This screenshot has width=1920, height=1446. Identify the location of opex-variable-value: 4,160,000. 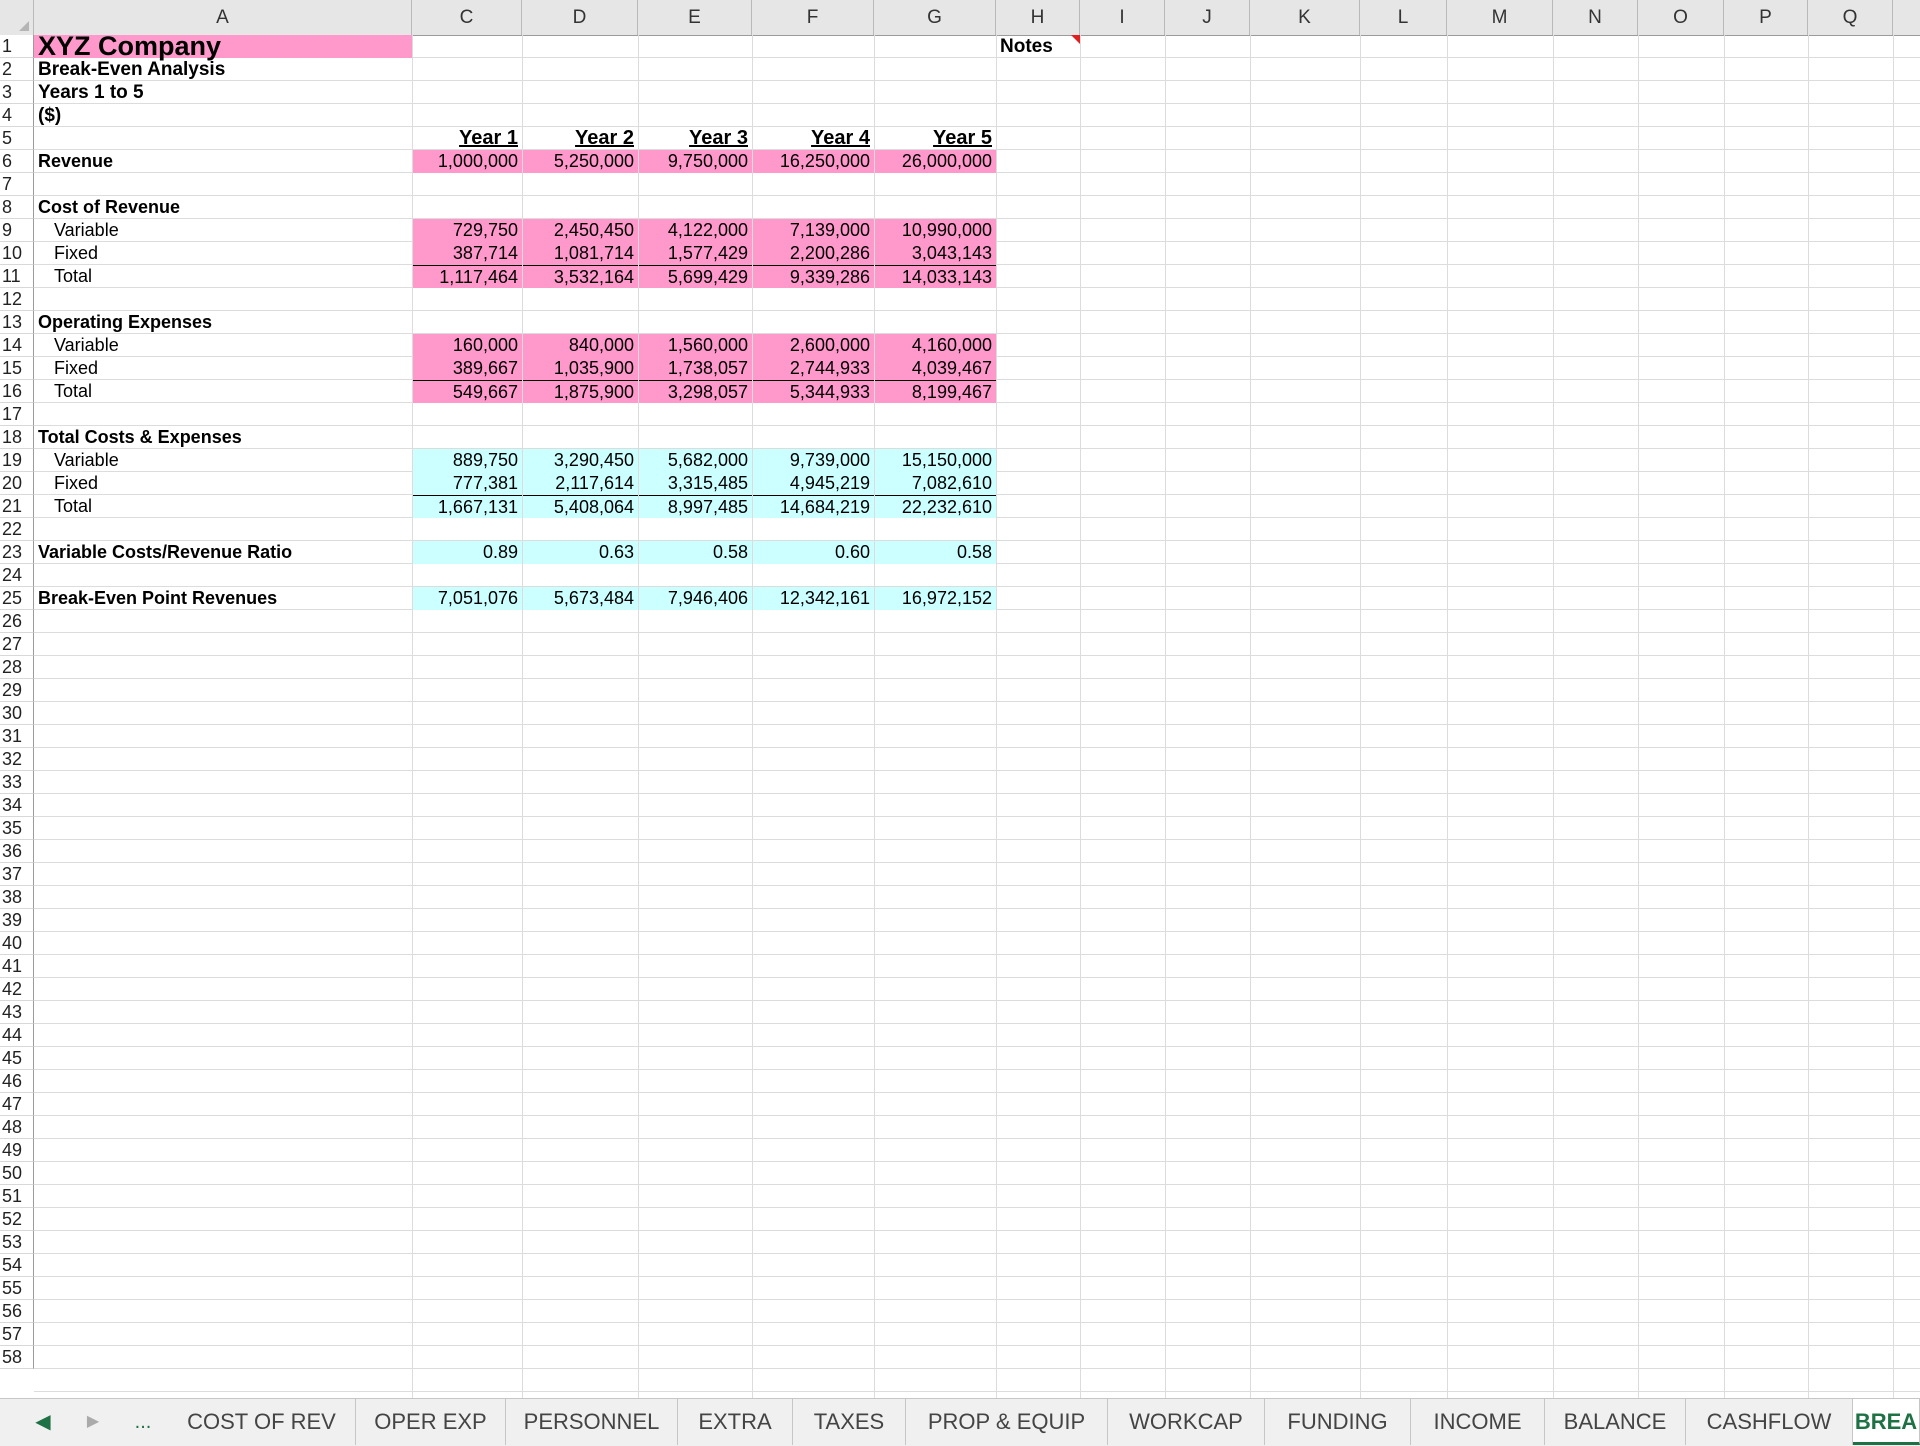
(935, 345).